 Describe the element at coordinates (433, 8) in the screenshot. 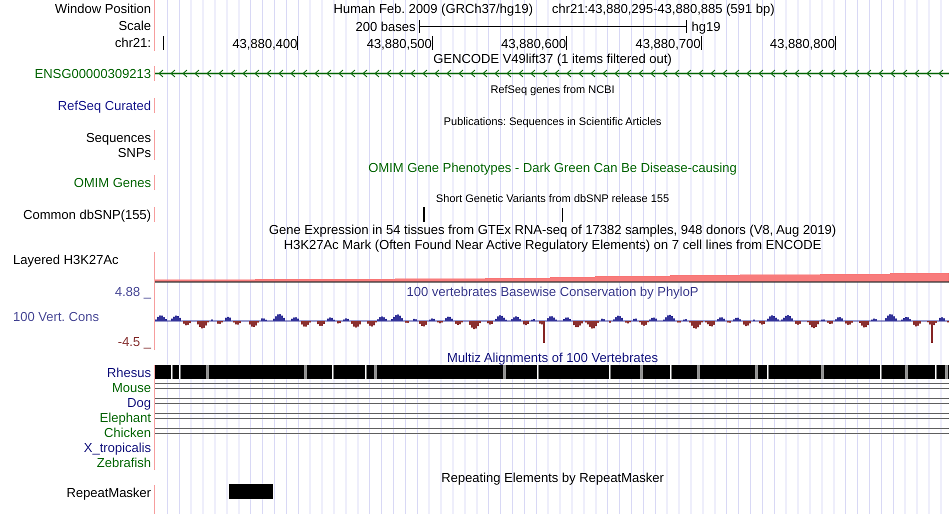

I see `assembly-title: Human Feb. 2009 (GRCh37/hg19)` at that location.